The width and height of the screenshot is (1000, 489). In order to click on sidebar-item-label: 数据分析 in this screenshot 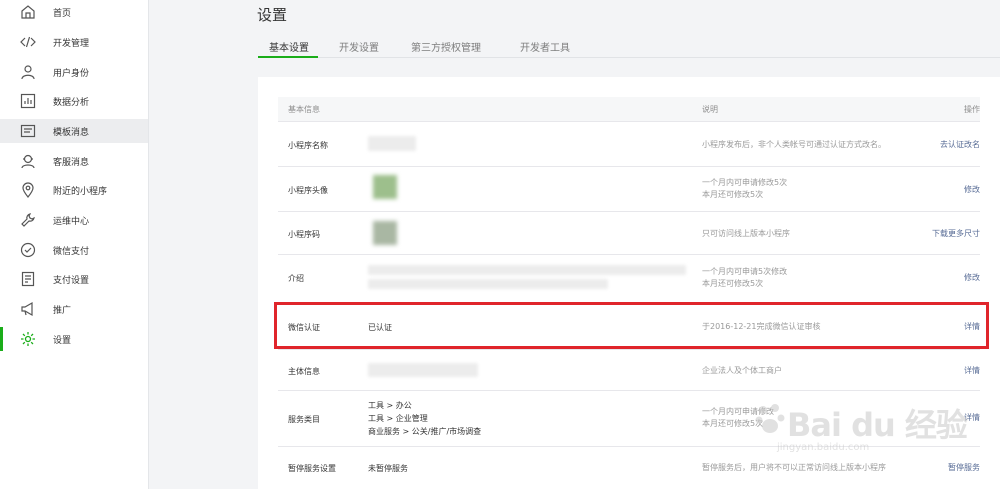, I will do `click(71, 103)`.